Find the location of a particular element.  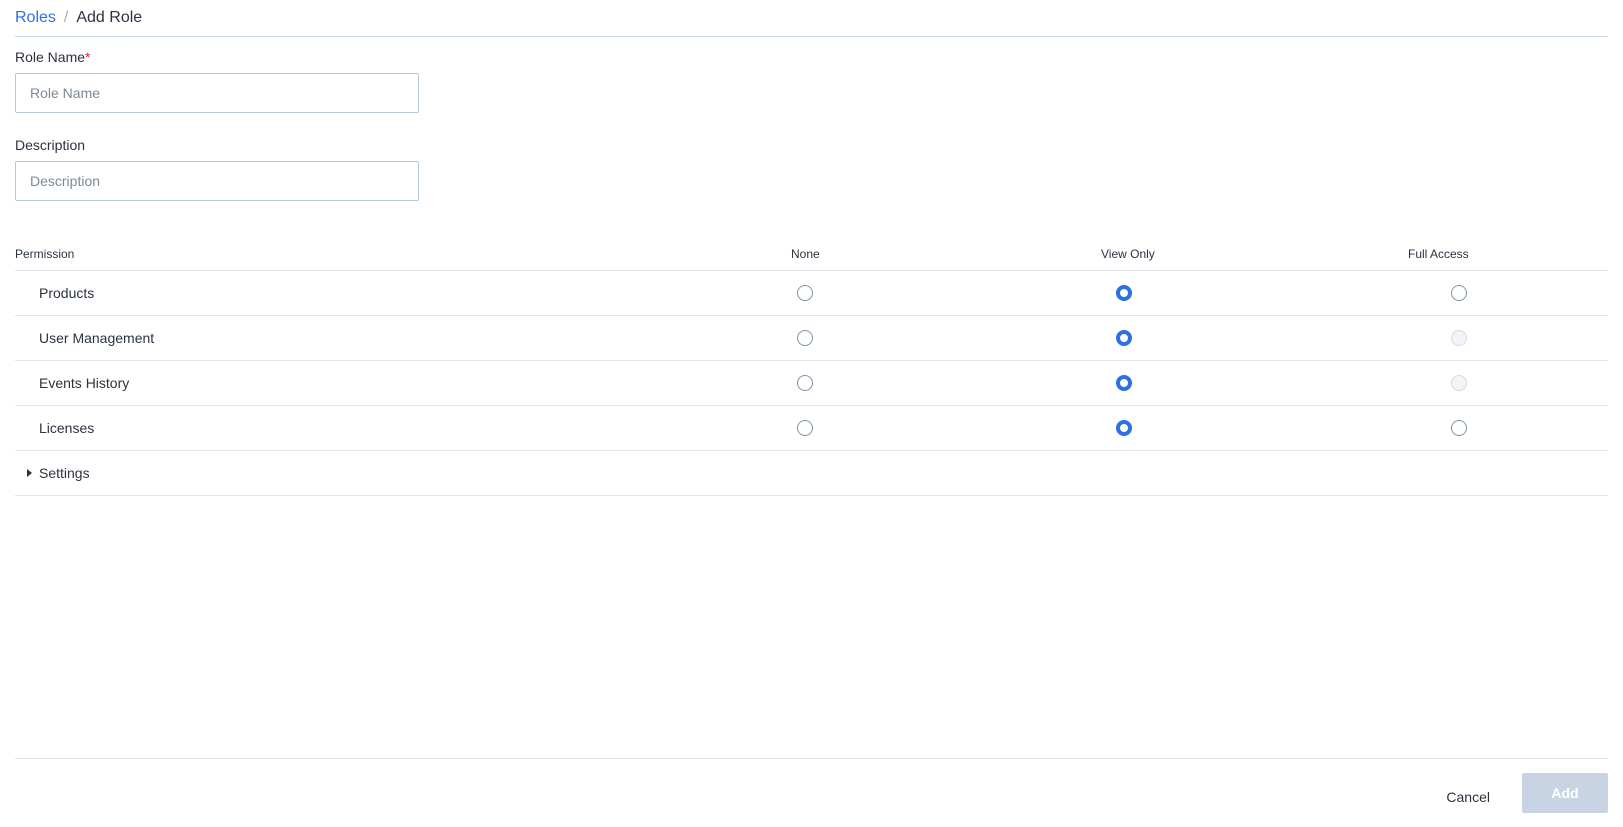

role-name-label-text: Role Name is located at coordinates (50, 57).